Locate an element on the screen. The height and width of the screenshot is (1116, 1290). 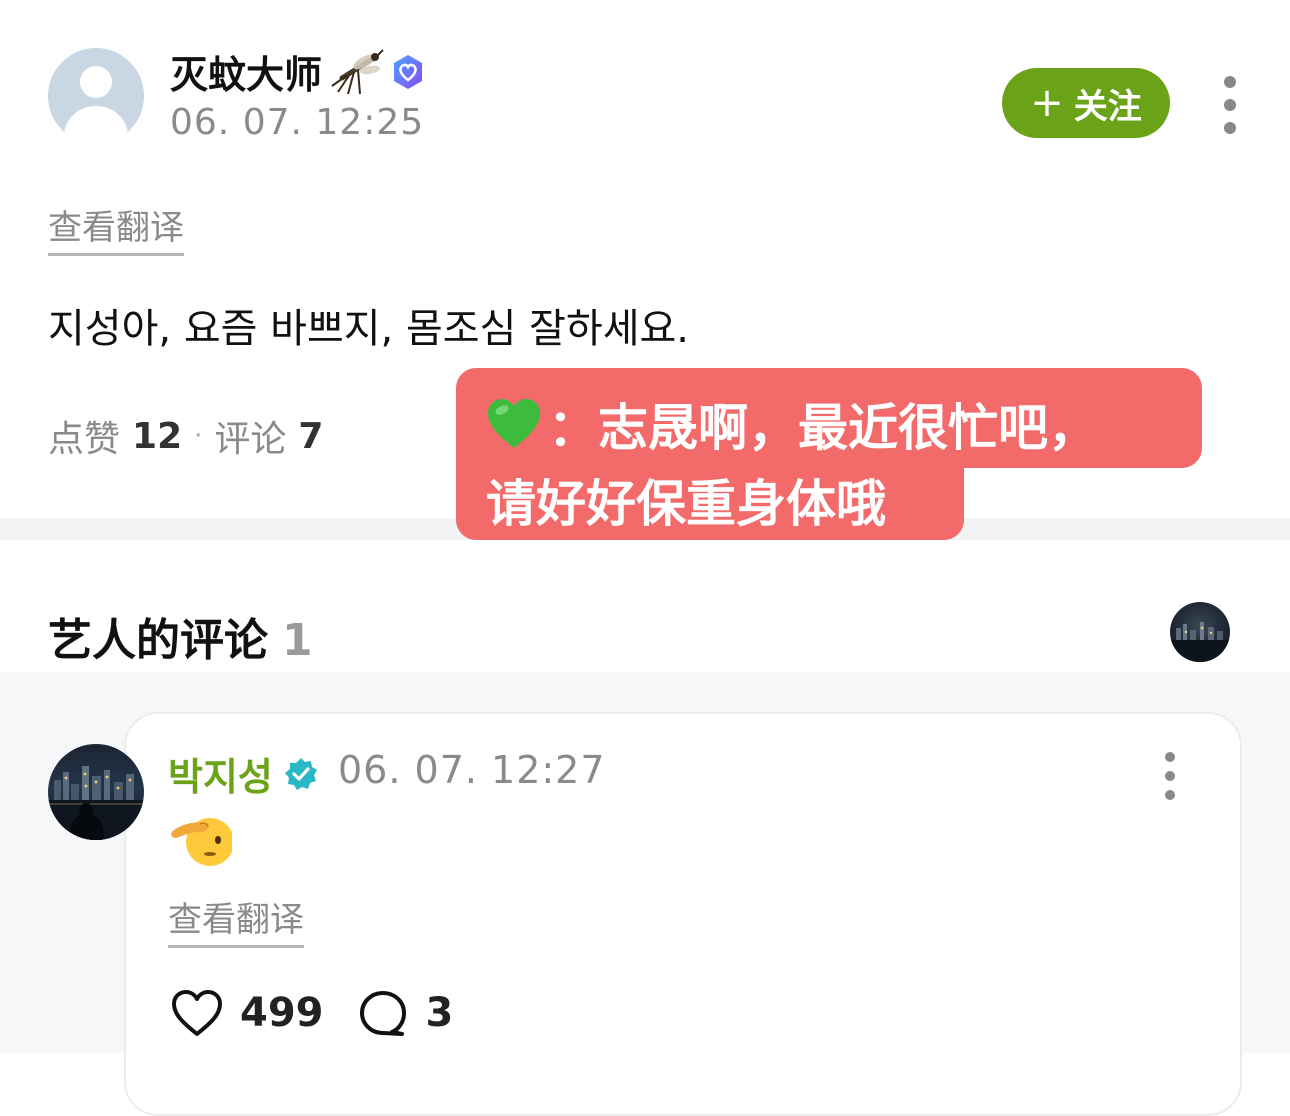
author-name-row: 灭蚊大师 is located at coordinates (298, 71).